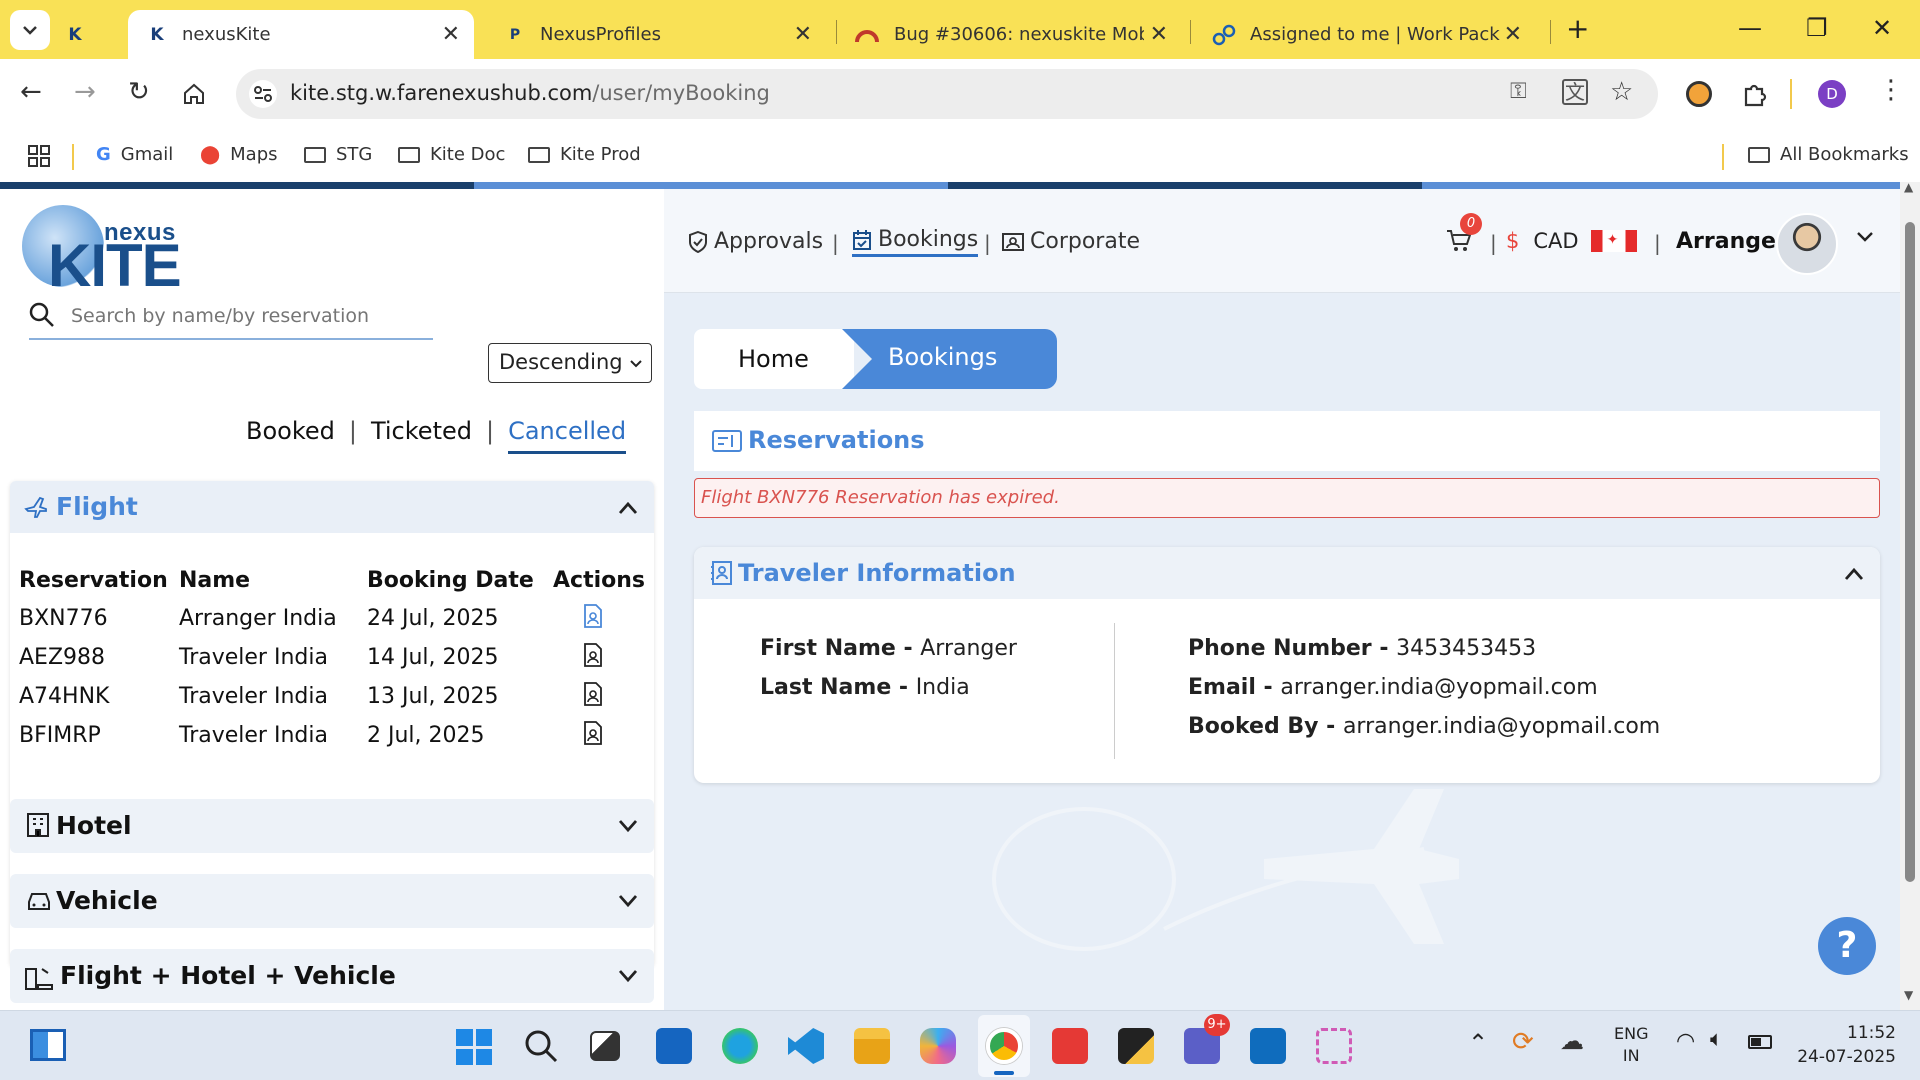 The height and width of the screenshot is (1080, 1920). Describe the element at coordinates (107, 248) in the screenshot. I see `nexus-kite-logo: nexus KITE` at that location.